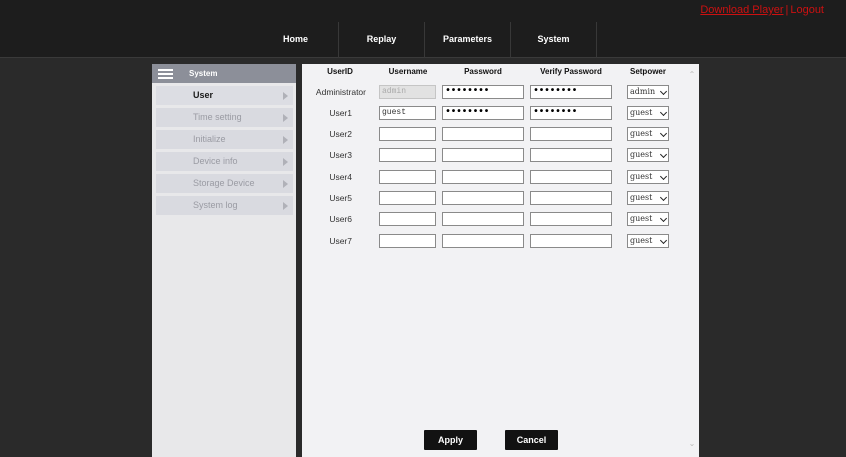 The image size is (846, 457). What do you see at coordinates (807, 10) in the screenshot?
I see `logout-link: Logout` at bounding box center [807, 10].